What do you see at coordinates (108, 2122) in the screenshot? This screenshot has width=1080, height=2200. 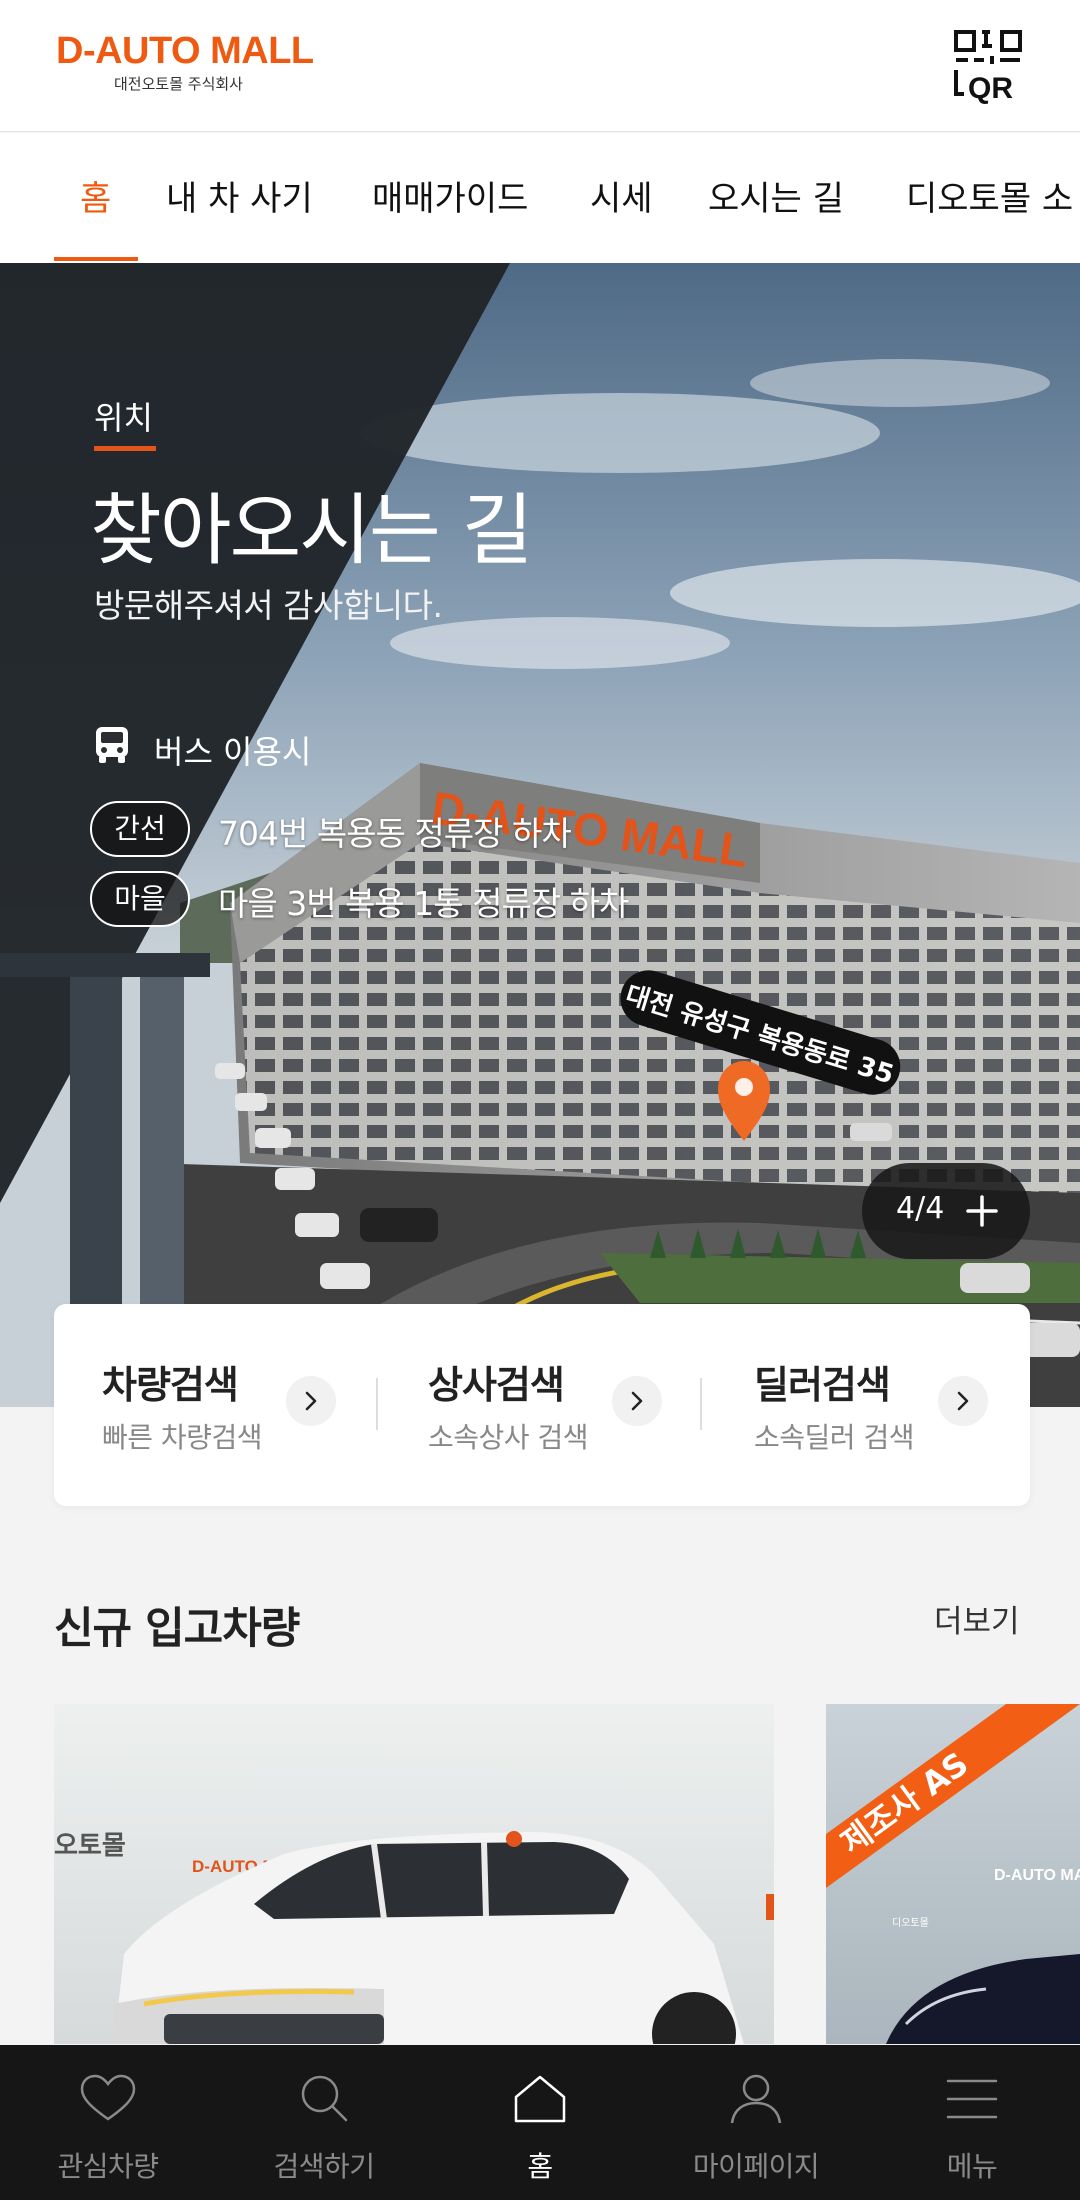 I see `tab-favorites: 관심차량` at bounding box center [108, 2122].